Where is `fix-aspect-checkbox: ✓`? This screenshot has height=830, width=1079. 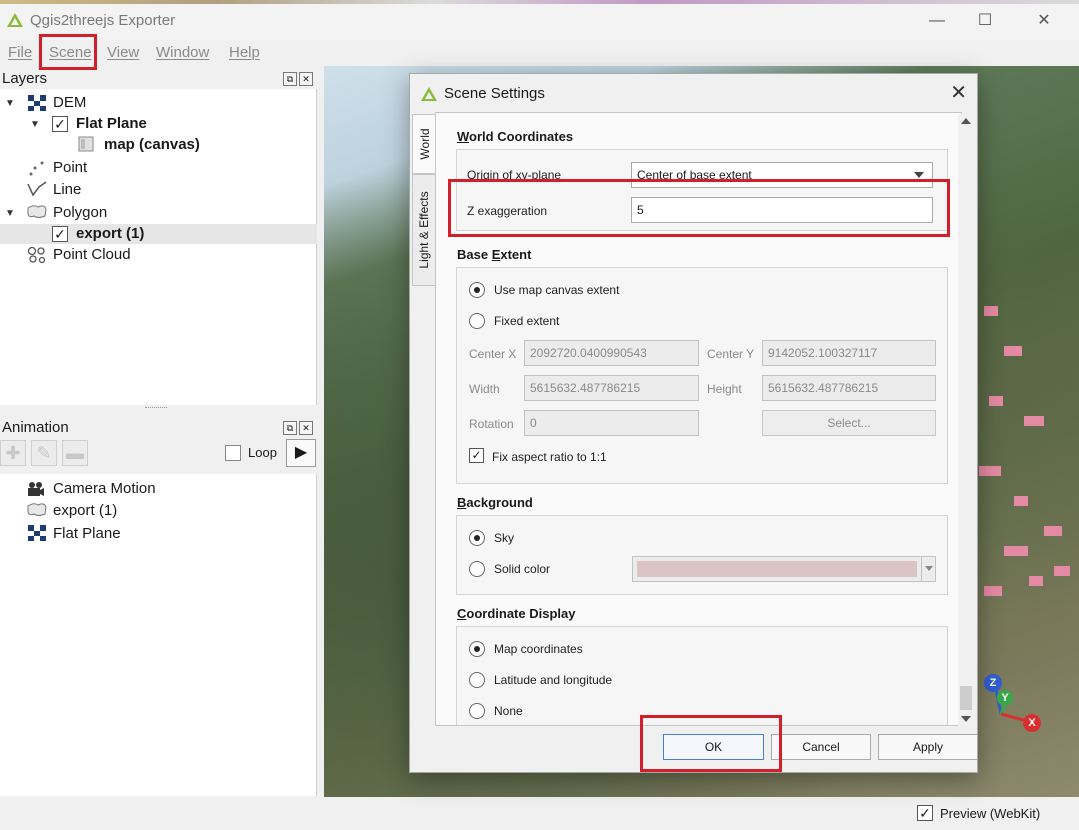 fix-aspect-checkbox: ✓ is located at coordinates (476, 455).